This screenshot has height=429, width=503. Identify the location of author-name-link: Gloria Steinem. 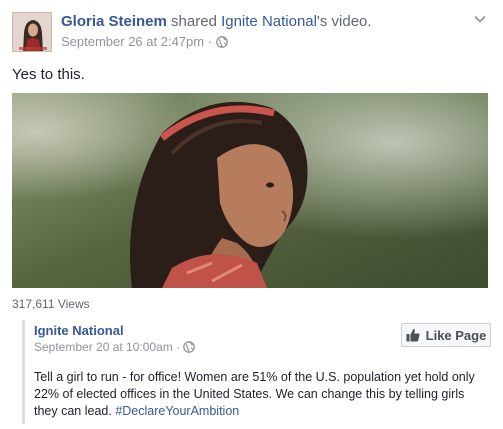
(114, 21).